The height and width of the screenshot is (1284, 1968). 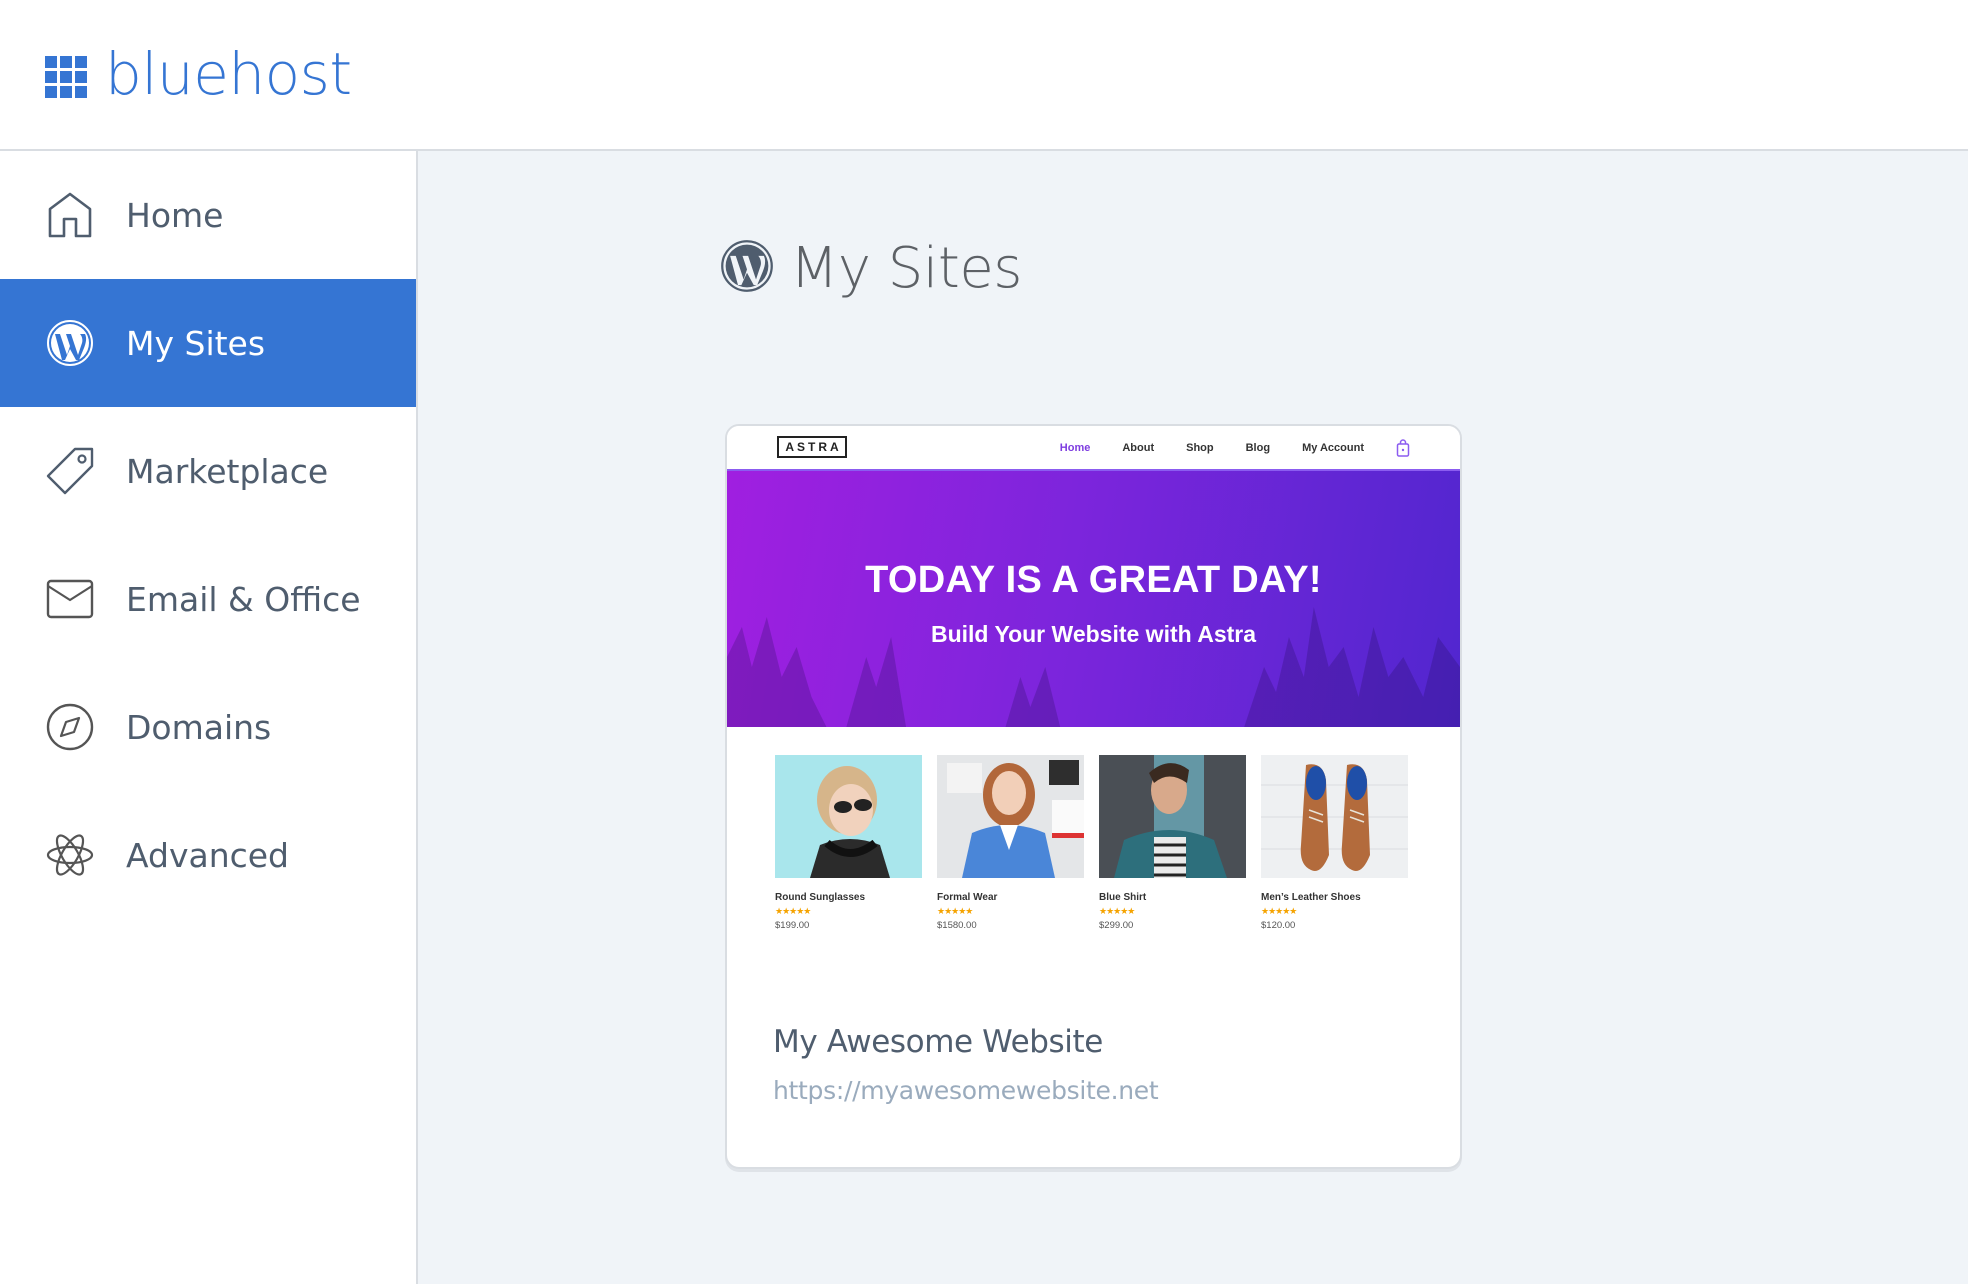 I want to click on site-name: My Awesome Website, so click(x=938, y=1042).